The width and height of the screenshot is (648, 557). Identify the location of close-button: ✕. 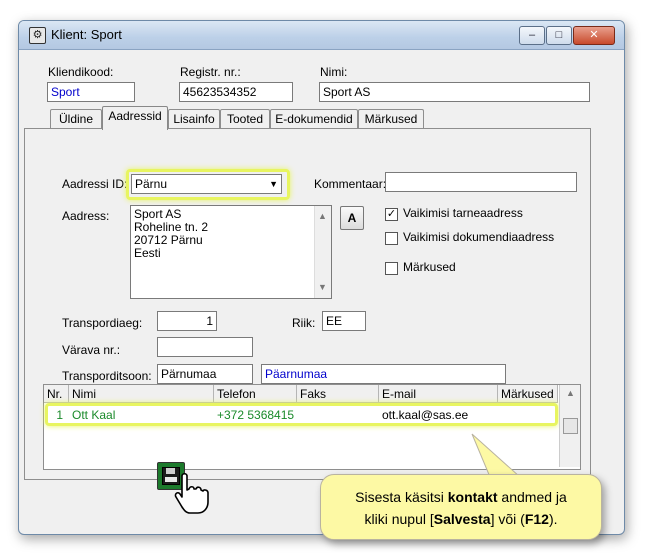
(594, 35).